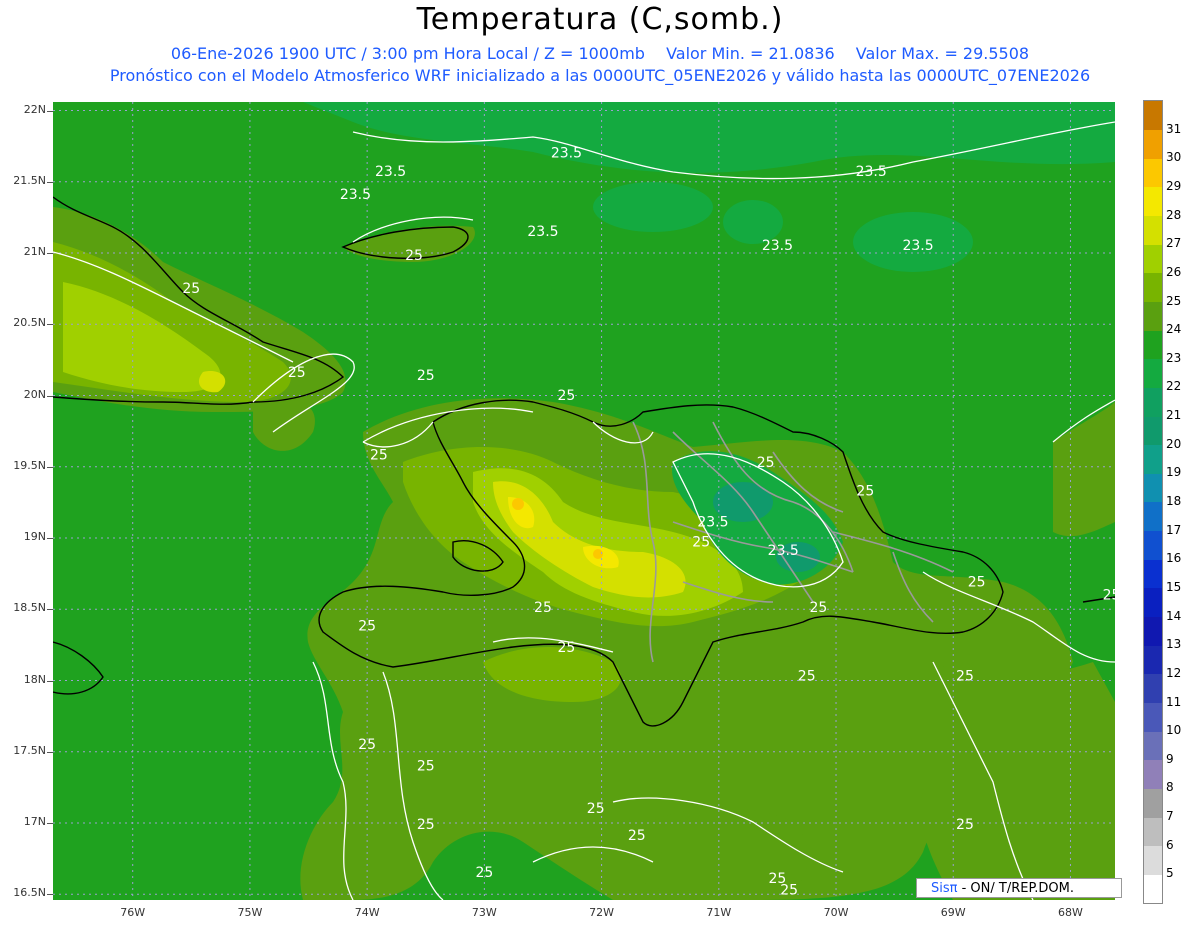 This screenshot has width=1200, height=927. What do you see at coordinates (1174, 357) in the screenshot?
I see `colorbar-level: 23` at bounding box center [1174, 357].